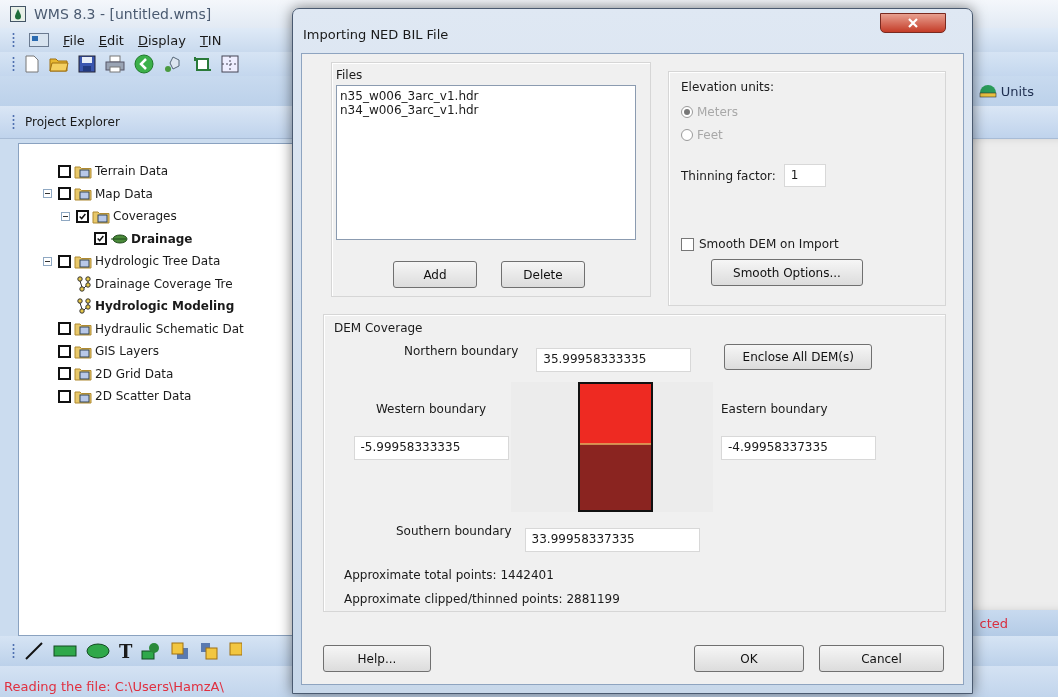  Describe the element at coordinates (151, 651) in the screenshot. I see `image-tool-icon` at that location.